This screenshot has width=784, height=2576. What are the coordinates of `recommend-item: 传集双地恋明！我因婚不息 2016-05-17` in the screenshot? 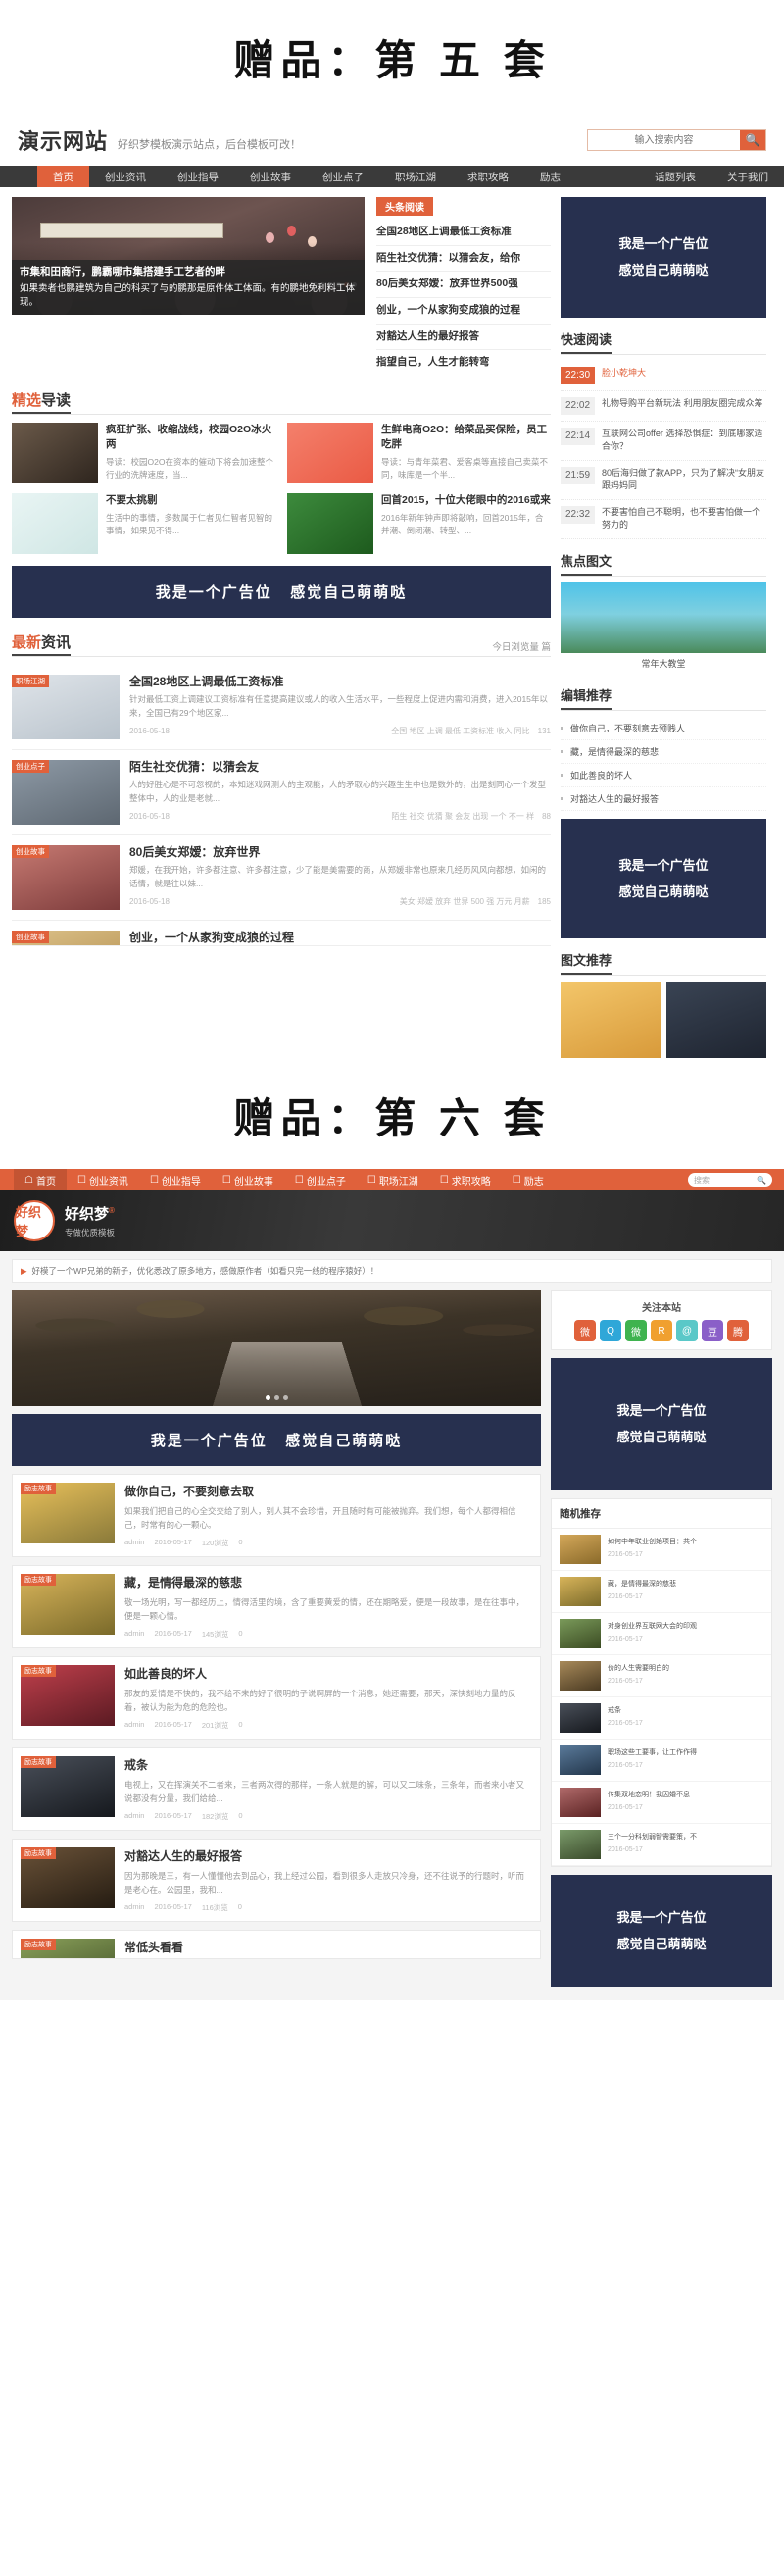 It's located at (661, 1803).